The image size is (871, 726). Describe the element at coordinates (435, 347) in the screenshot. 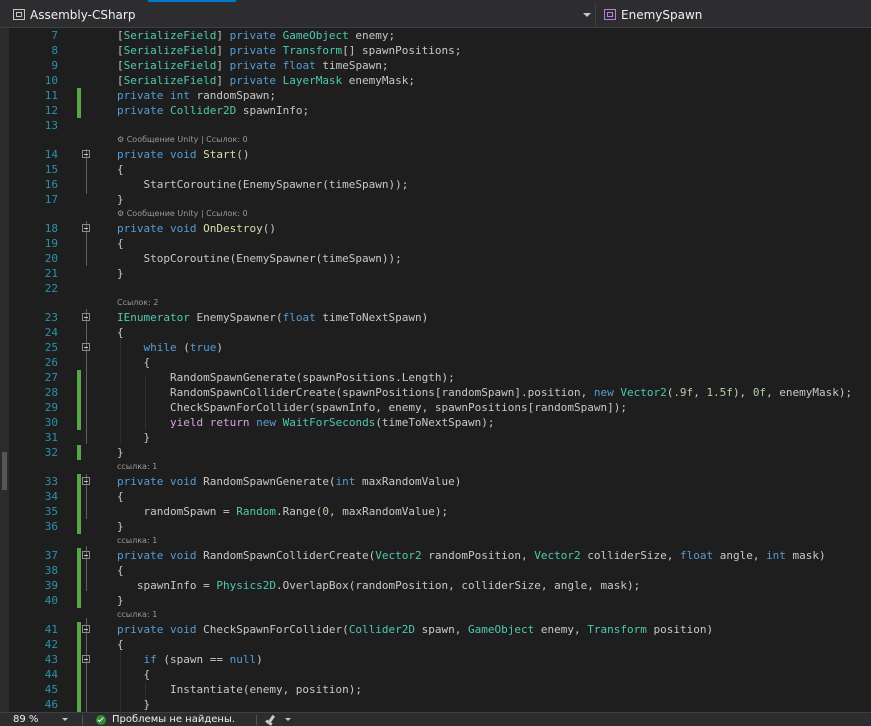

I see `code-line: 25 while (true)` at that location.